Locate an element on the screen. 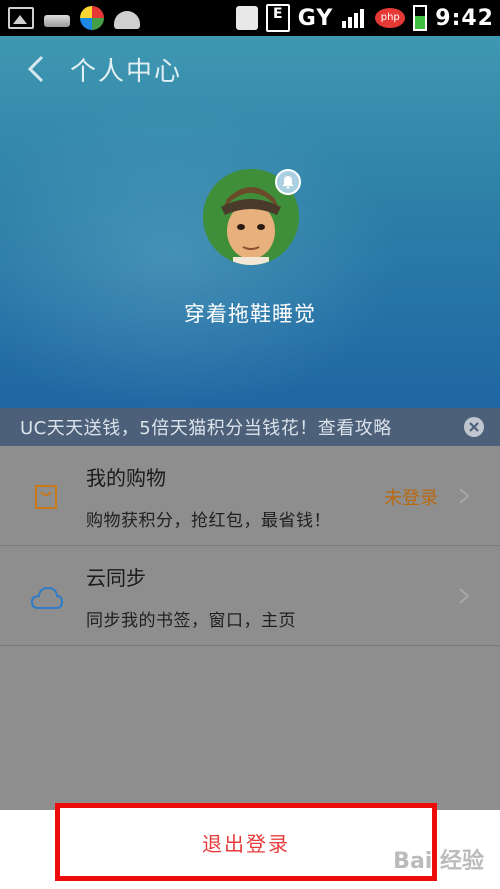 Image resolution: width=500 pixels, height=889 pixels. top-bar: 个人中心 is located at coordinates (250, 69).